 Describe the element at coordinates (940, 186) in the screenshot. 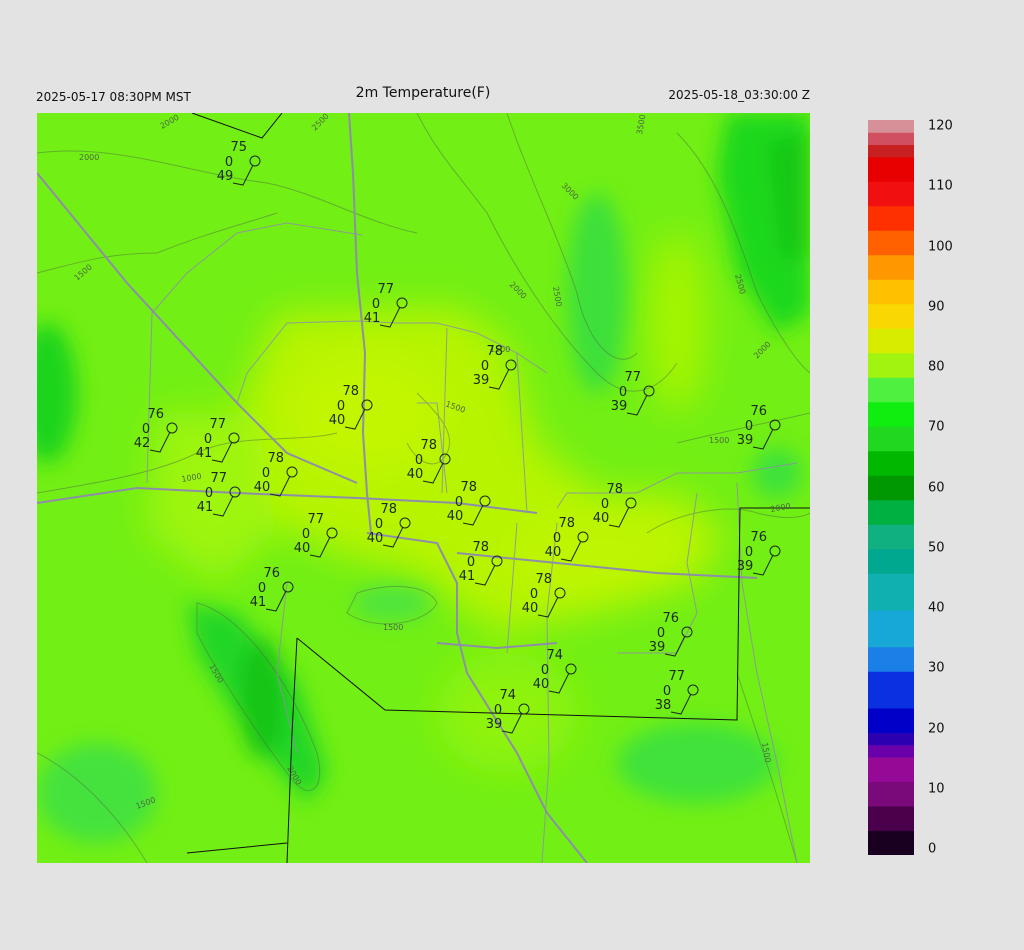

I see `color-scale-label: 110` at that location.